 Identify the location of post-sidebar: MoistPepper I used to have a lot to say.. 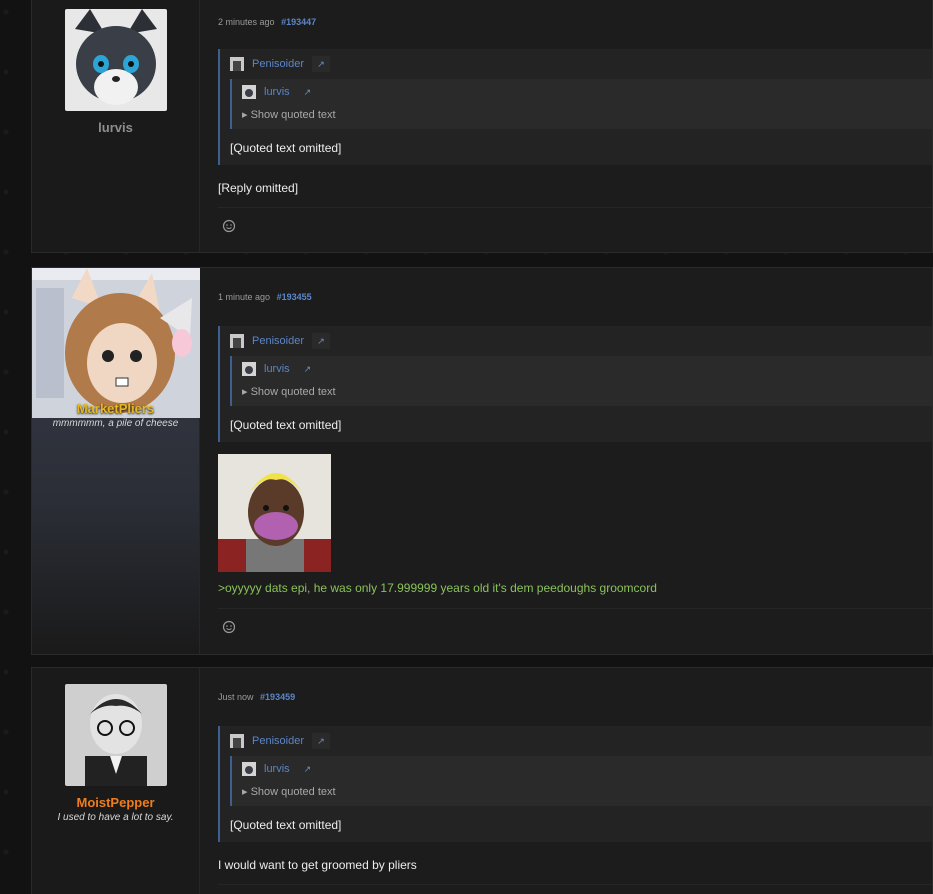
(116, 781).